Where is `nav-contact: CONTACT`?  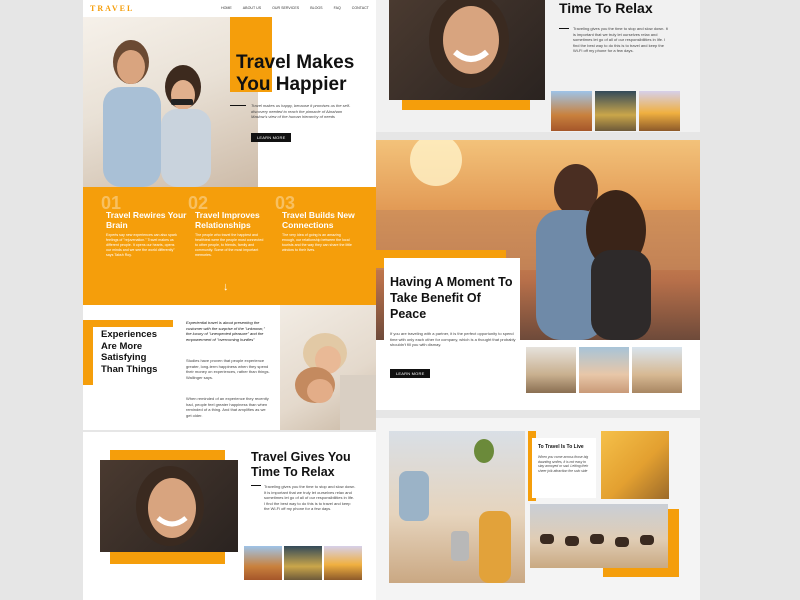
nav-contact: CONTACT is located at coordinates (360, 8).